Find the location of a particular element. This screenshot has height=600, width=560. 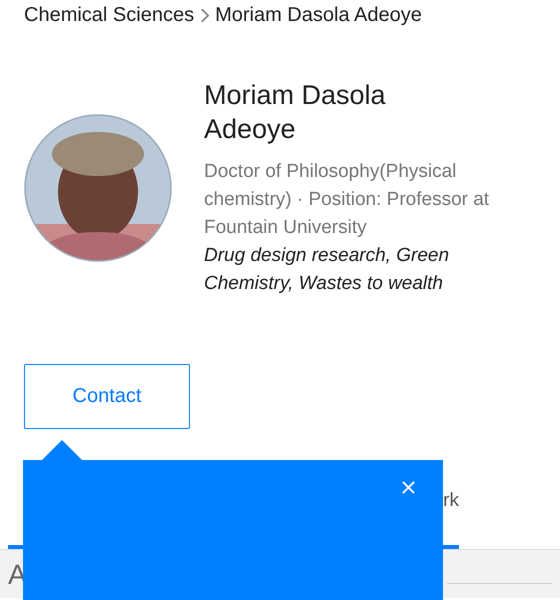

contact-button: Contact is located at coordinates (107, 396).